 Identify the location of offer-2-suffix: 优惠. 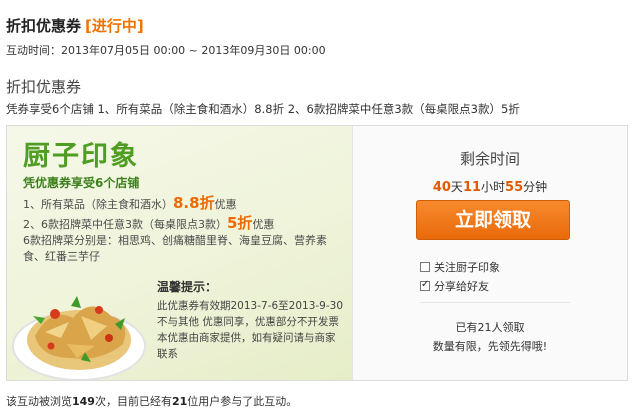
(263, 224).